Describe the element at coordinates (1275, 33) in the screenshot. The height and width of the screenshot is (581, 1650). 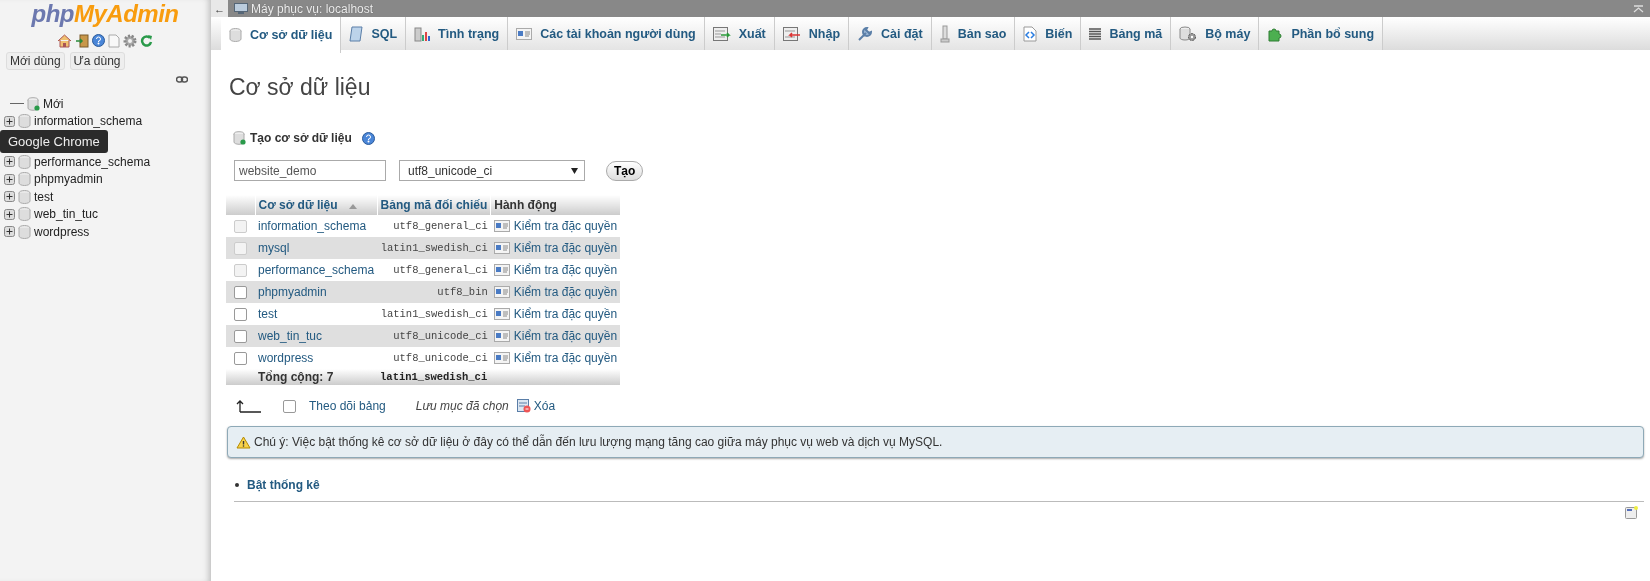
I see `puzzle-icon` at that location.